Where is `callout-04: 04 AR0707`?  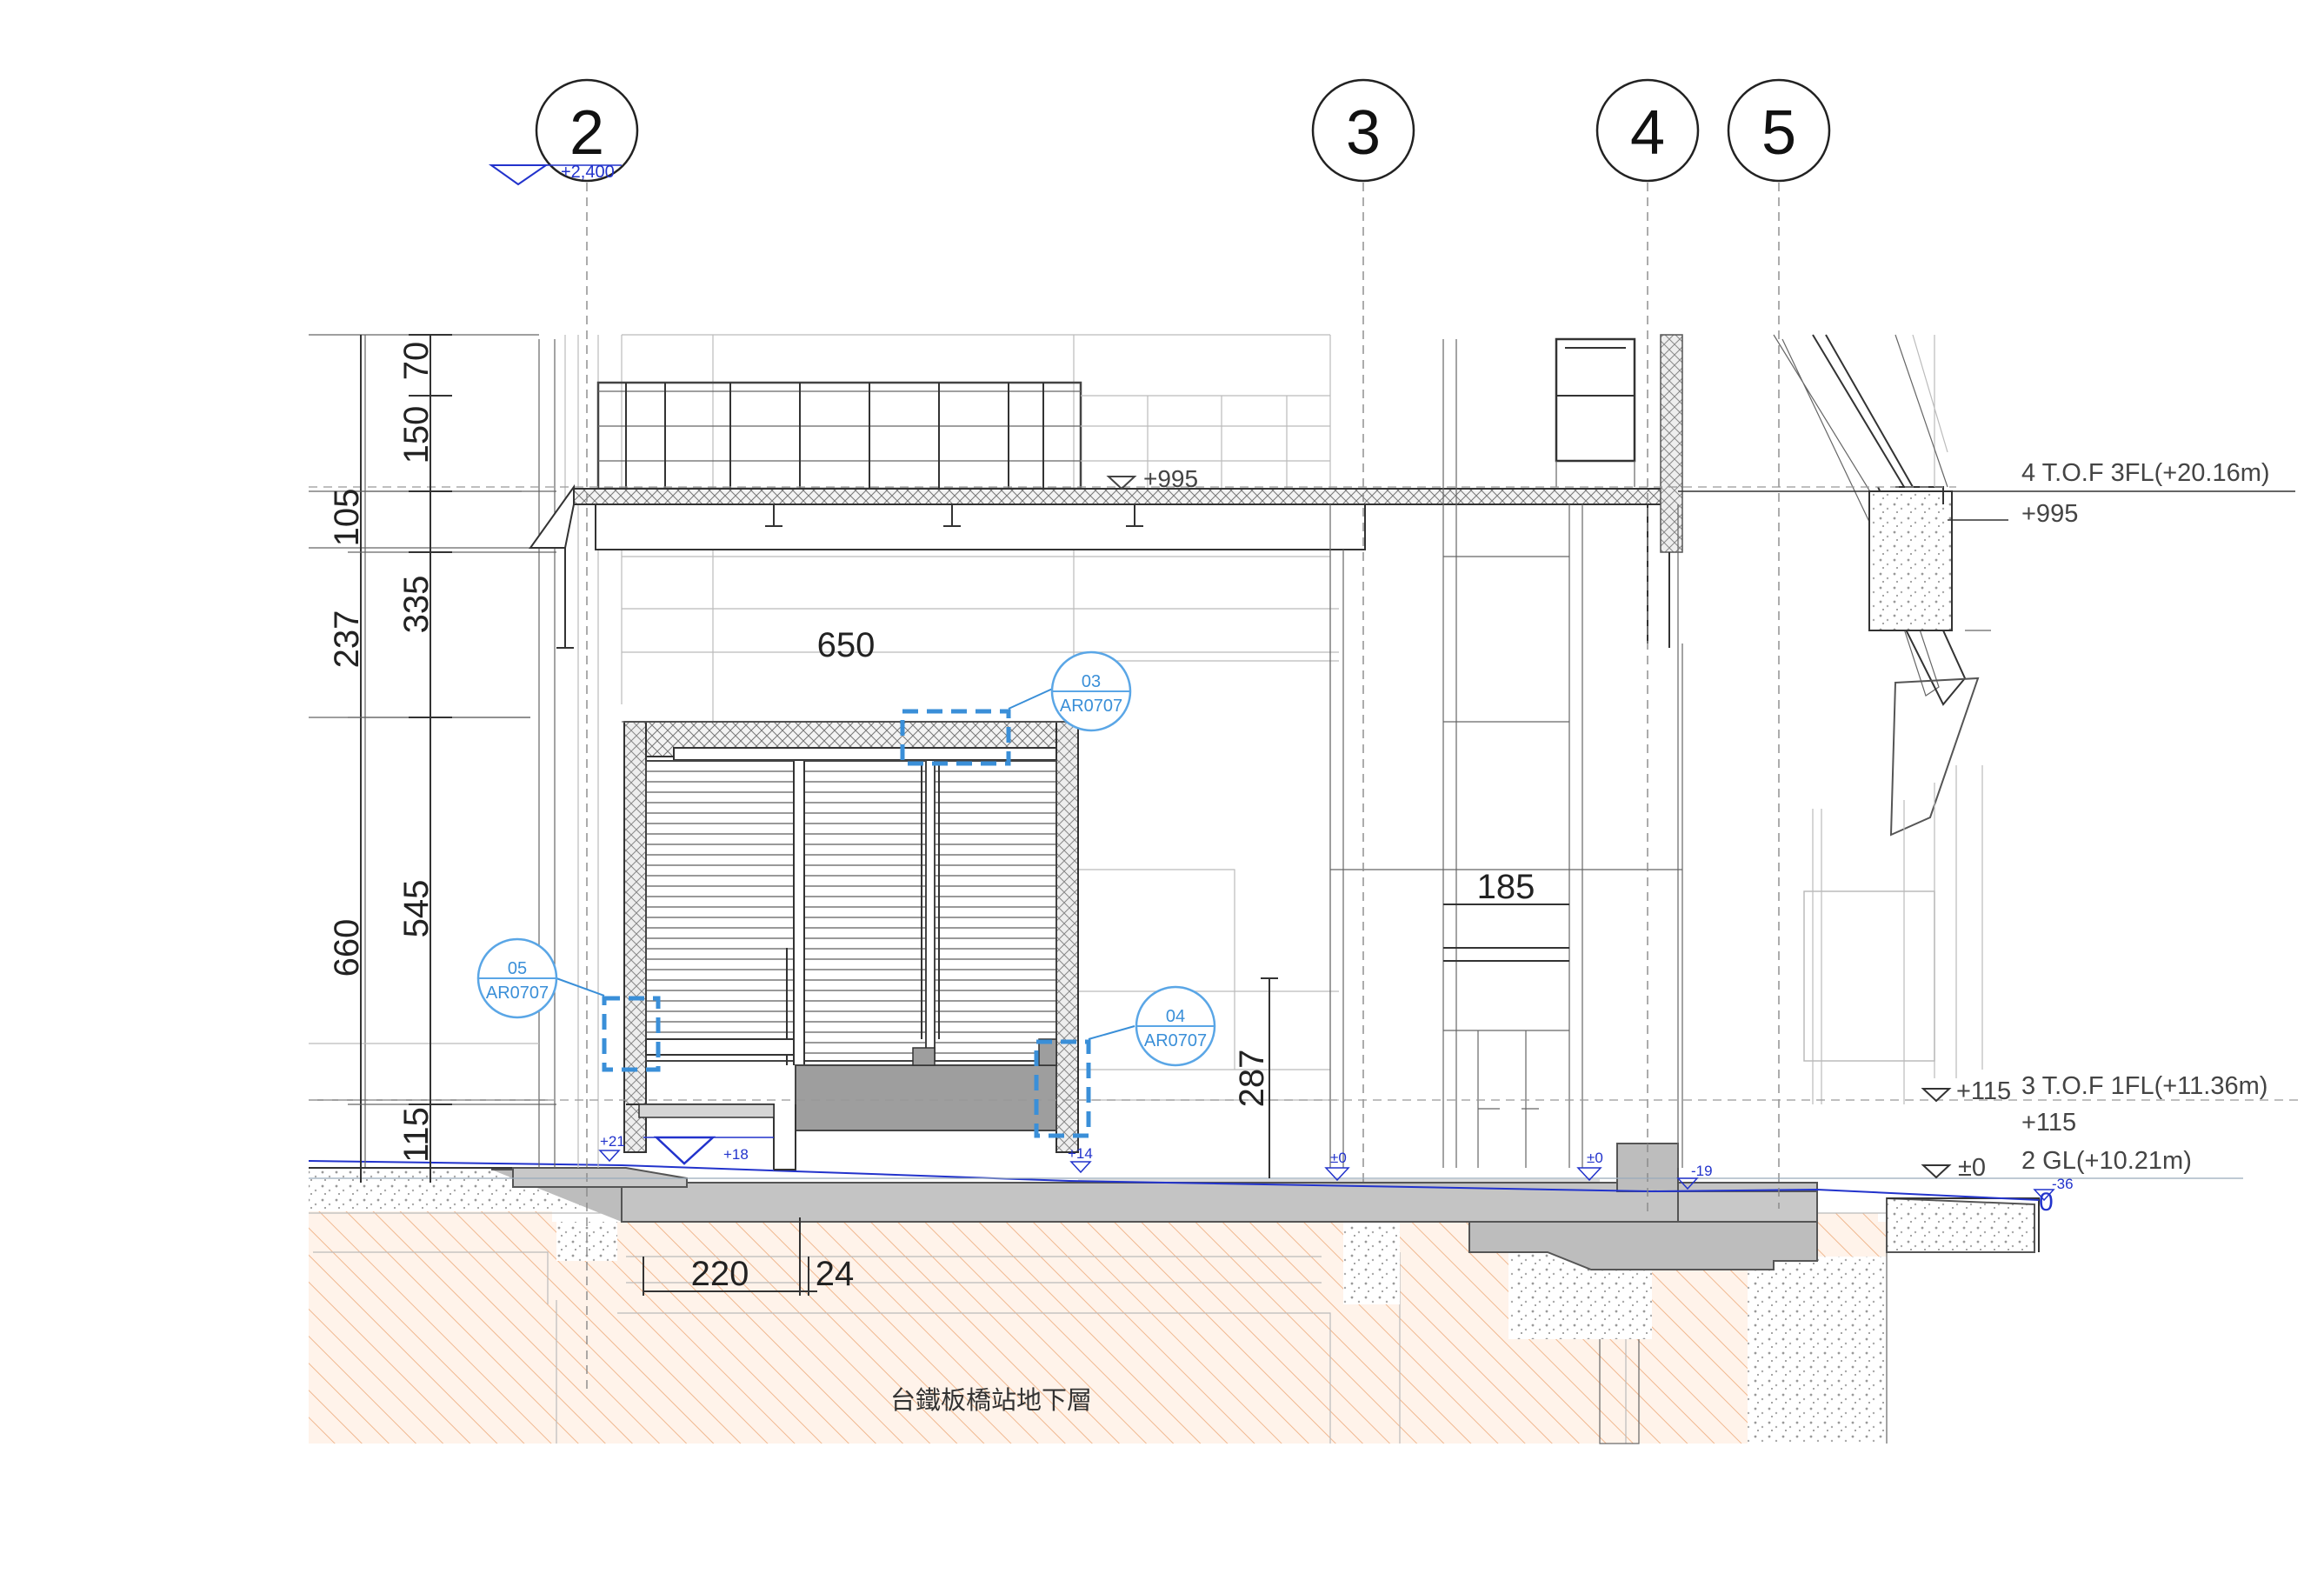
callout-04: 04 AR0707 is located at coordinates (1175, 1026).